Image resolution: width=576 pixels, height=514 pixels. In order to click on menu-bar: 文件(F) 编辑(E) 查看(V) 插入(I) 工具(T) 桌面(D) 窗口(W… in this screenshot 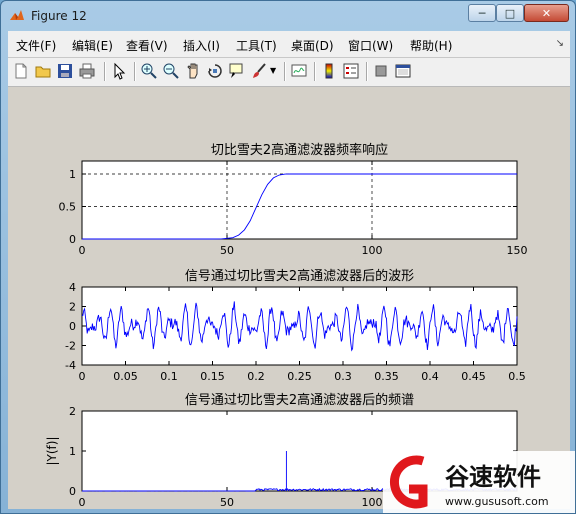, I will do `click(289, 44)`.